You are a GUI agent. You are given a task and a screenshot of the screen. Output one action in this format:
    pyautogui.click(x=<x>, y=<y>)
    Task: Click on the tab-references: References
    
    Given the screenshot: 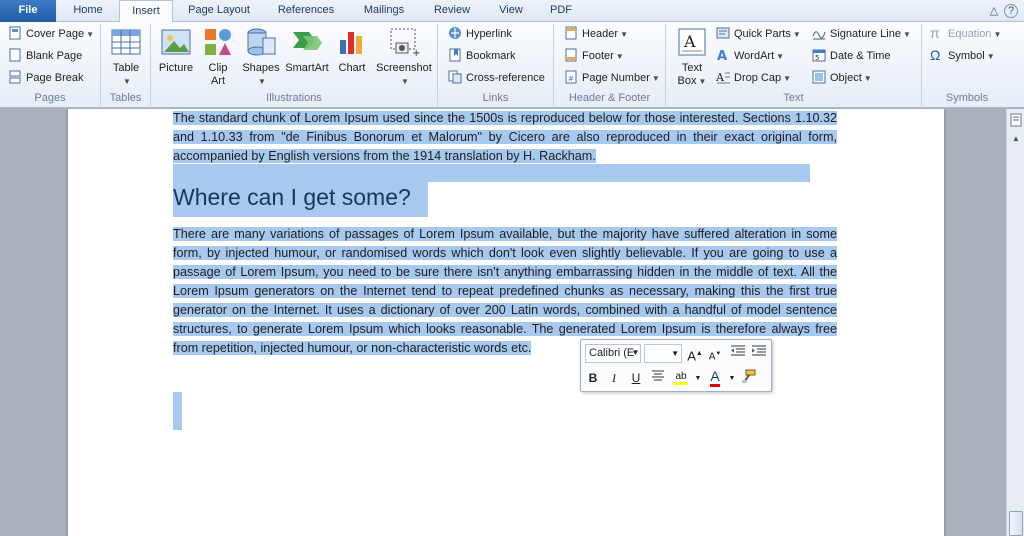 What is the action you would take?
    pyautogui.click(x=306, y=11)
    